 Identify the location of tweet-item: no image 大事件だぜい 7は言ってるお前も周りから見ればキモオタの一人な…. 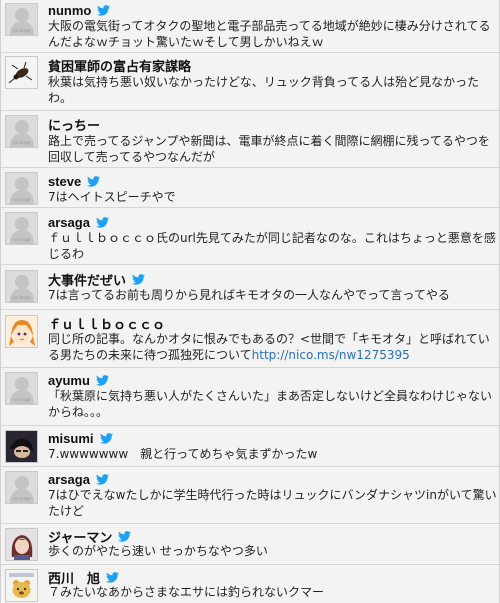
(250, 287).